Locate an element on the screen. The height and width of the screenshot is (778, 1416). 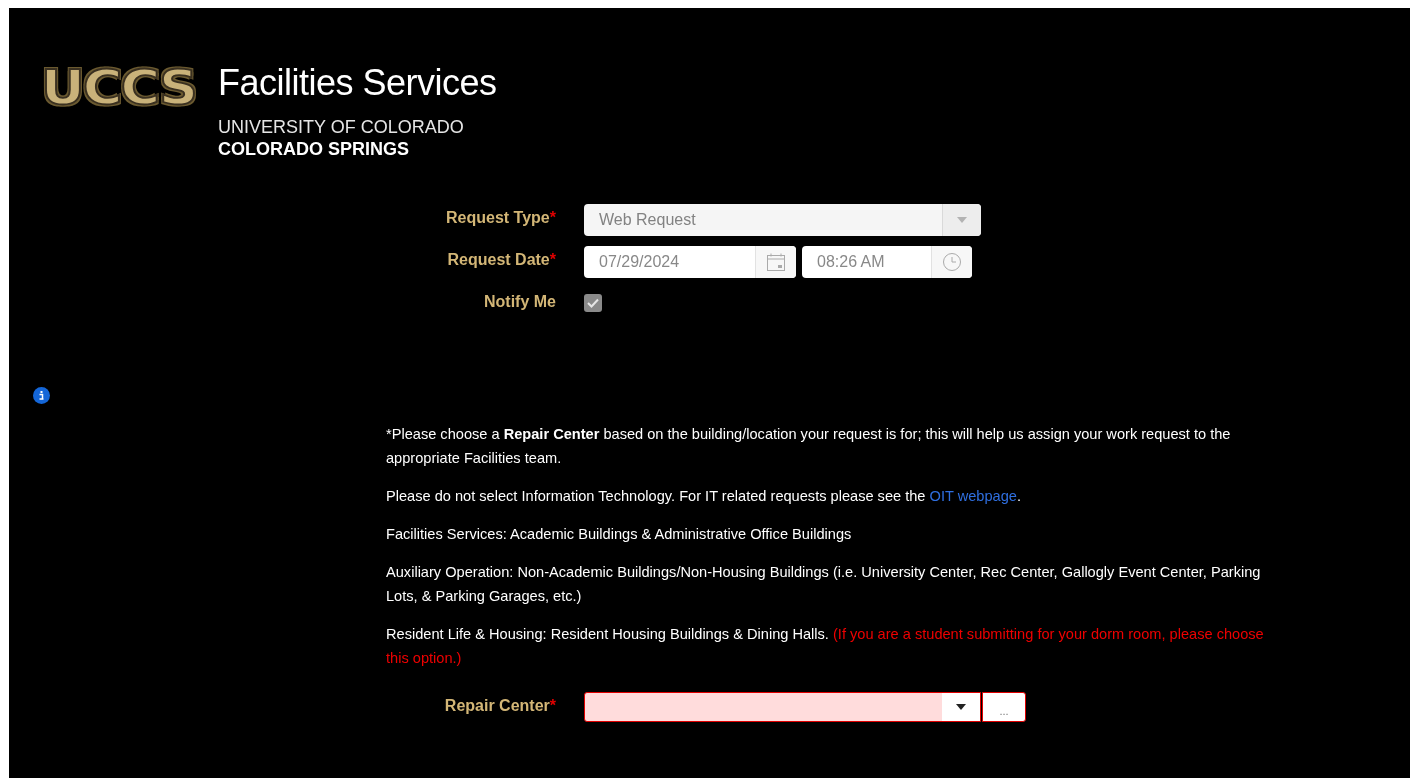
clock-icon is located at coordinates (952, 262).